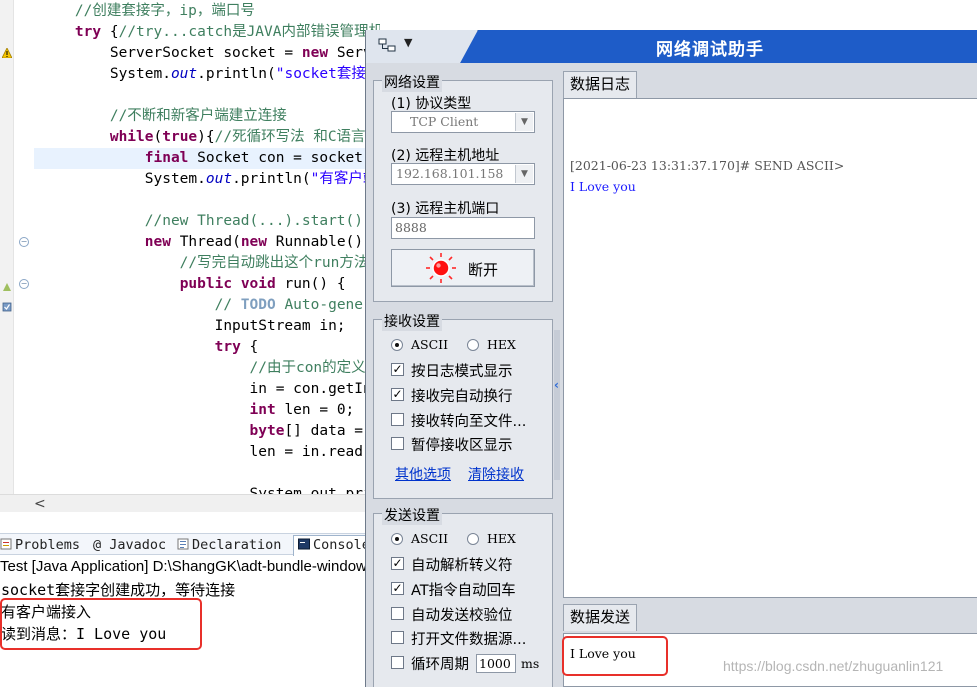 This screenshot has height=687, width=977. Describe the element at coordinates (397, 369) in the screenshot. I see `recv-log-mode-checkbox: ✓` at that location.